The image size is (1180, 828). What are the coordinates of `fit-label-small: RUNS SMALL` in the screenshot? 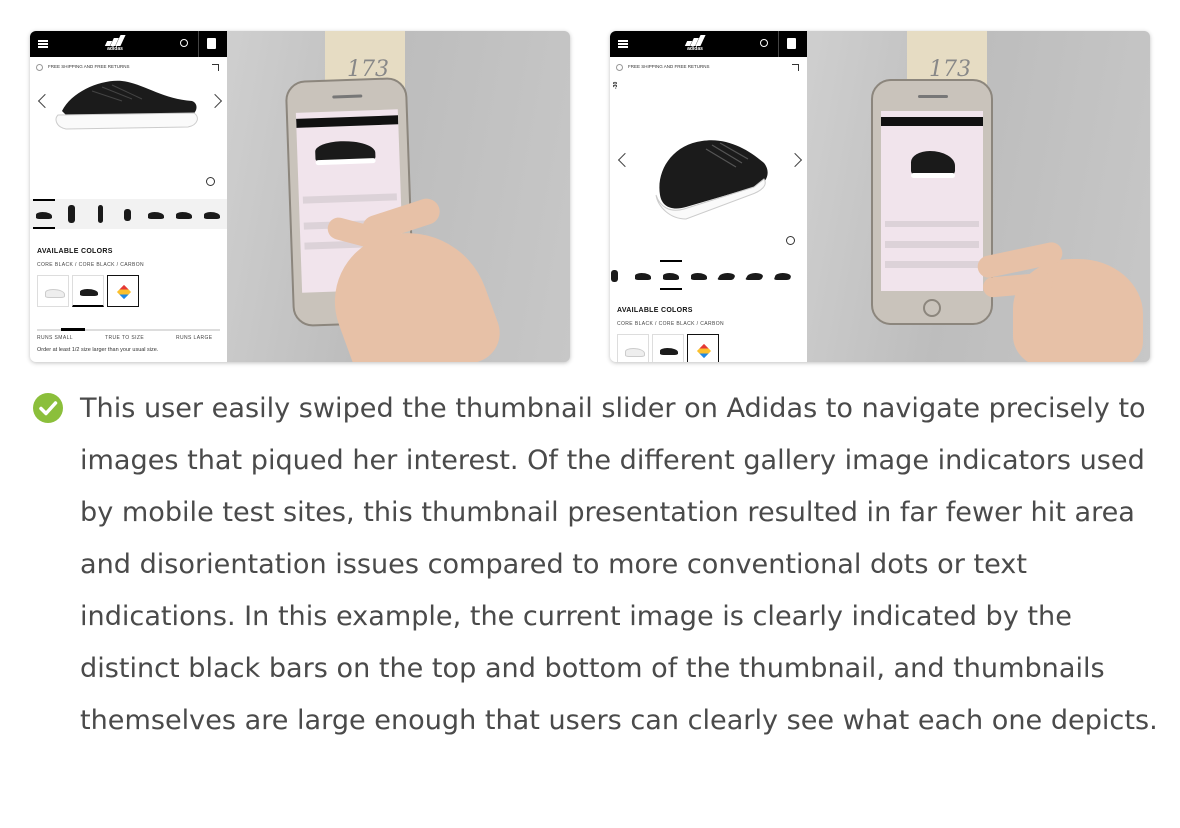 It's located at (55, 338).